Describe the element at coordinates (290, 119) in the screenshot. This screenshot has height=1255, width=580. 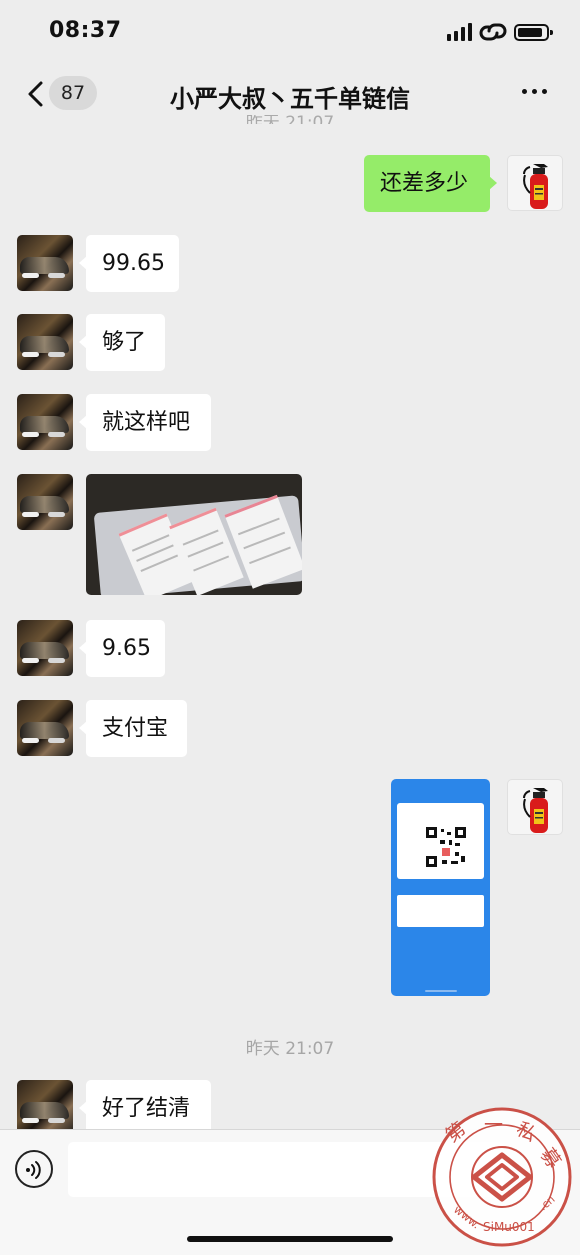
I see `partial-timestamp: 昨天 21:07` at that location.